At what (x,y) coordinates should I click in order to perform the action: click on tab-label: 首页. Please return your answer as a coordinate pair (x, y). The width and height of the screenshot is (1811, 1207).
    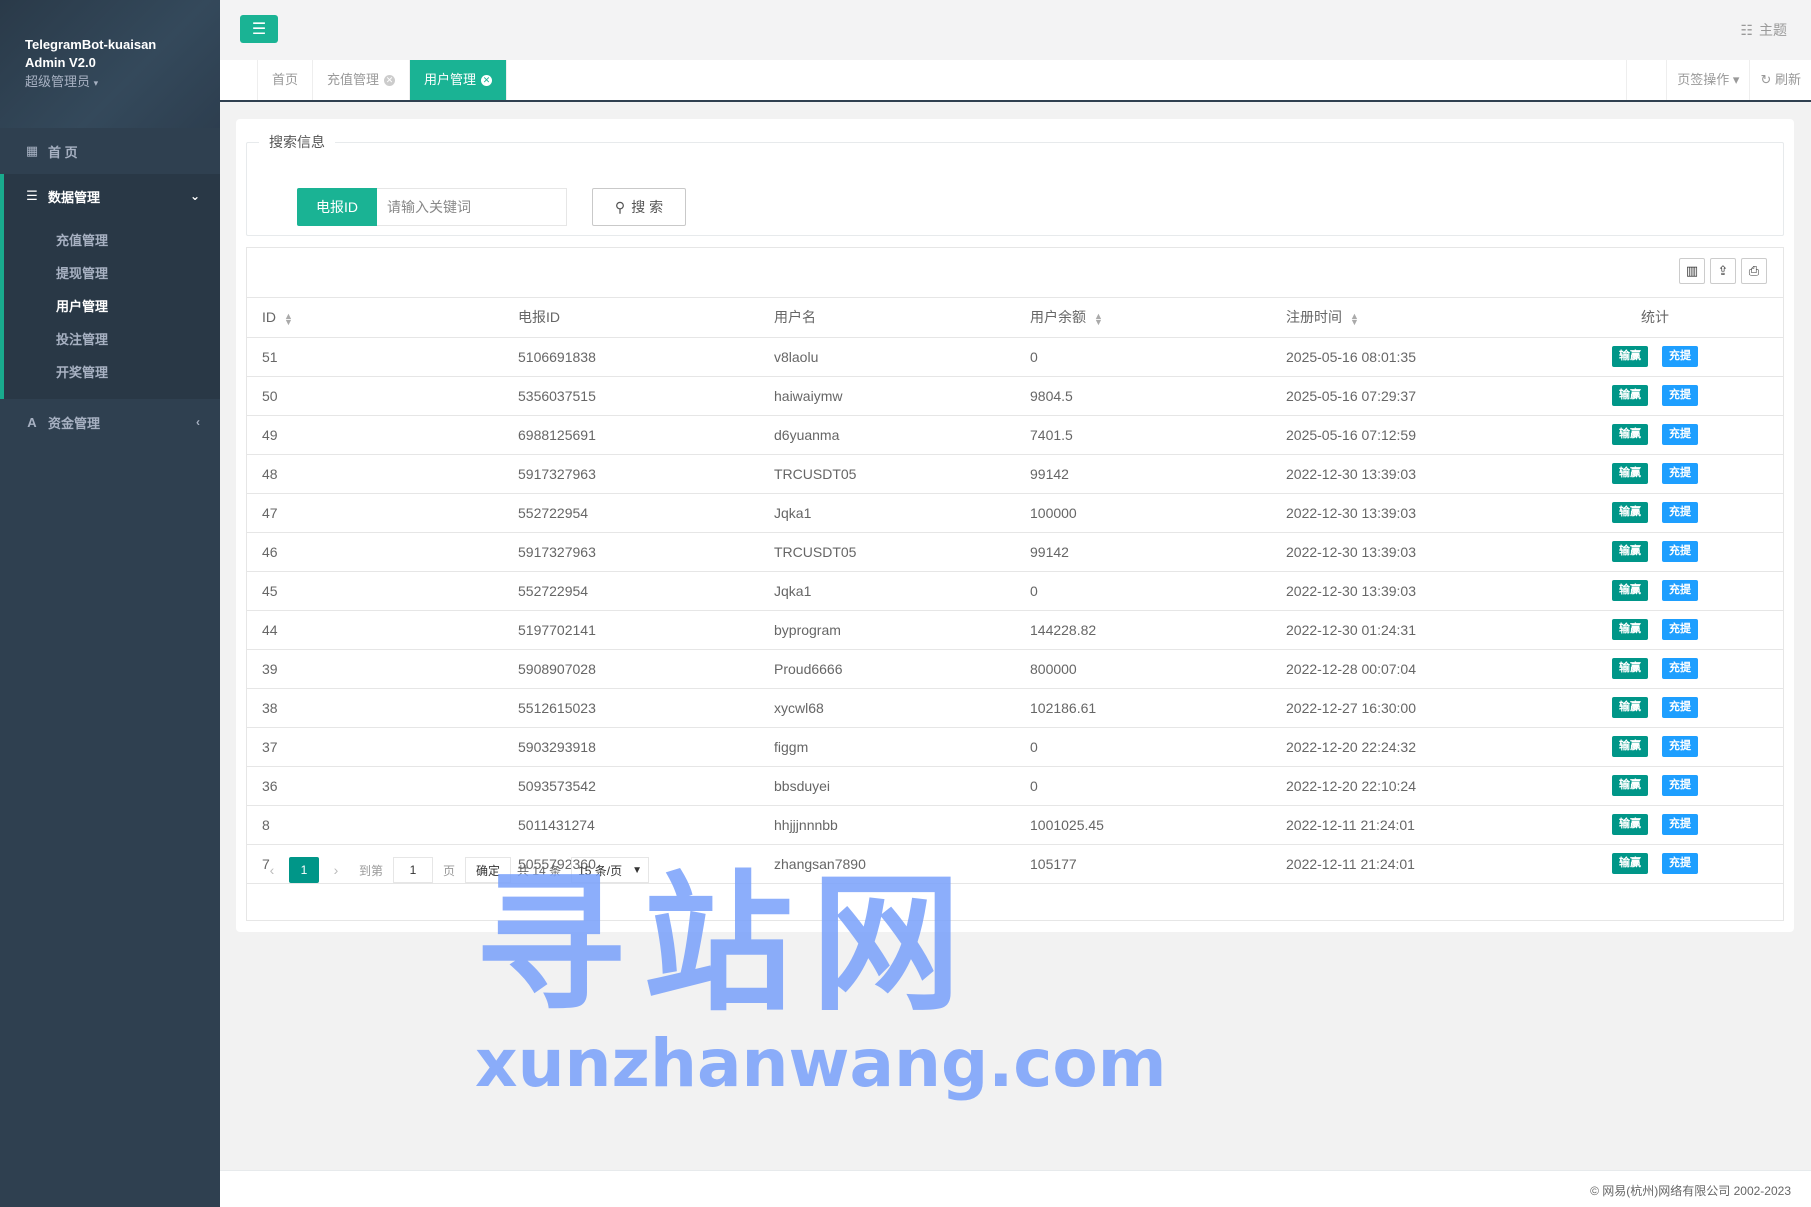
    Looking at the image, I should click on (285, 79).